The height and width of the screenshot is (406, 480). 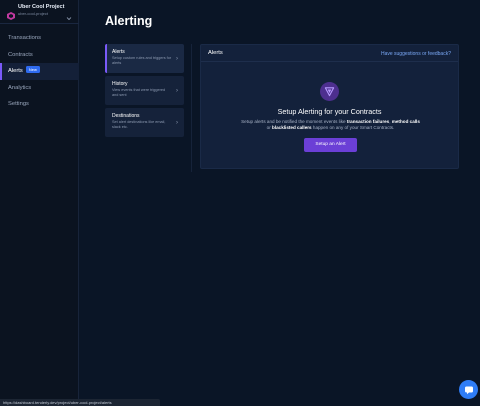 I want to click on sidebar-item-label: Transactions, so click(x=24, y=38).